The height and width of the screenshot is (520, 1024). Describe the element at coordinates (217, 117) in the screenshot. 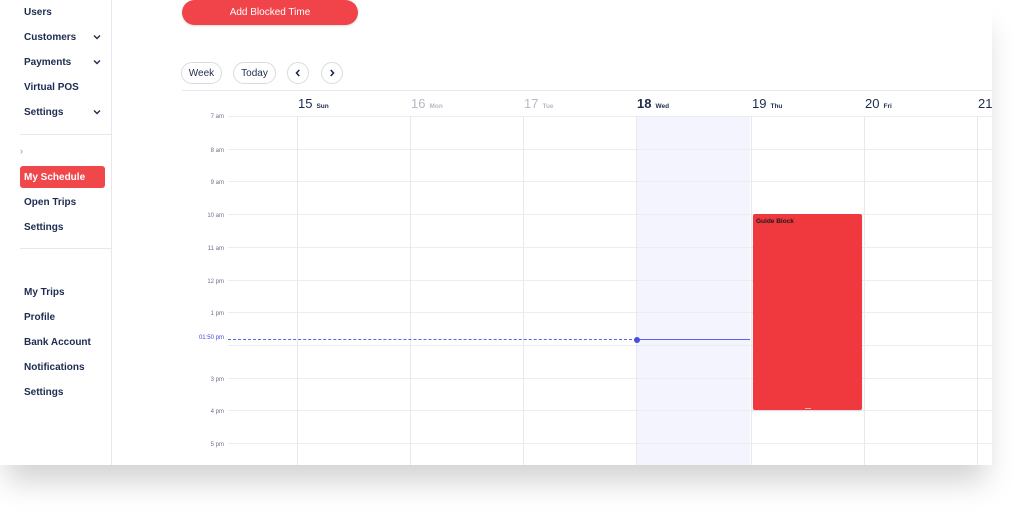

I see `hour-label: 7 am` at that location.